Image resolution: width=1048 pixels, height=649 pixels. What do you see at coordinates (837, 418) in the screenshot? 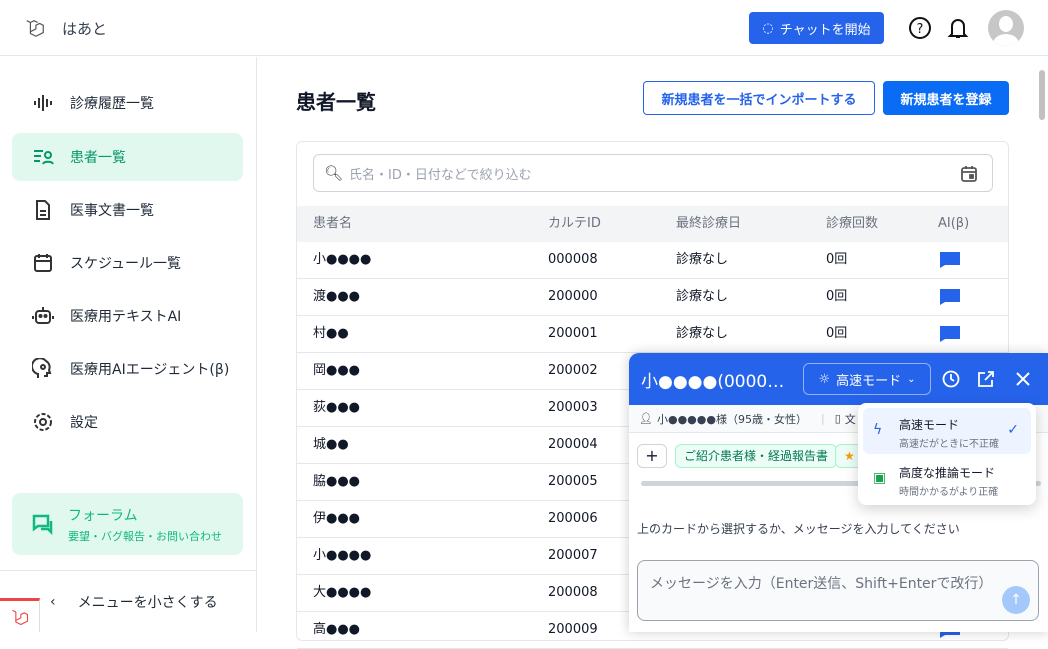
I see `file-icon: ▯` at bounding box center [837, 418].